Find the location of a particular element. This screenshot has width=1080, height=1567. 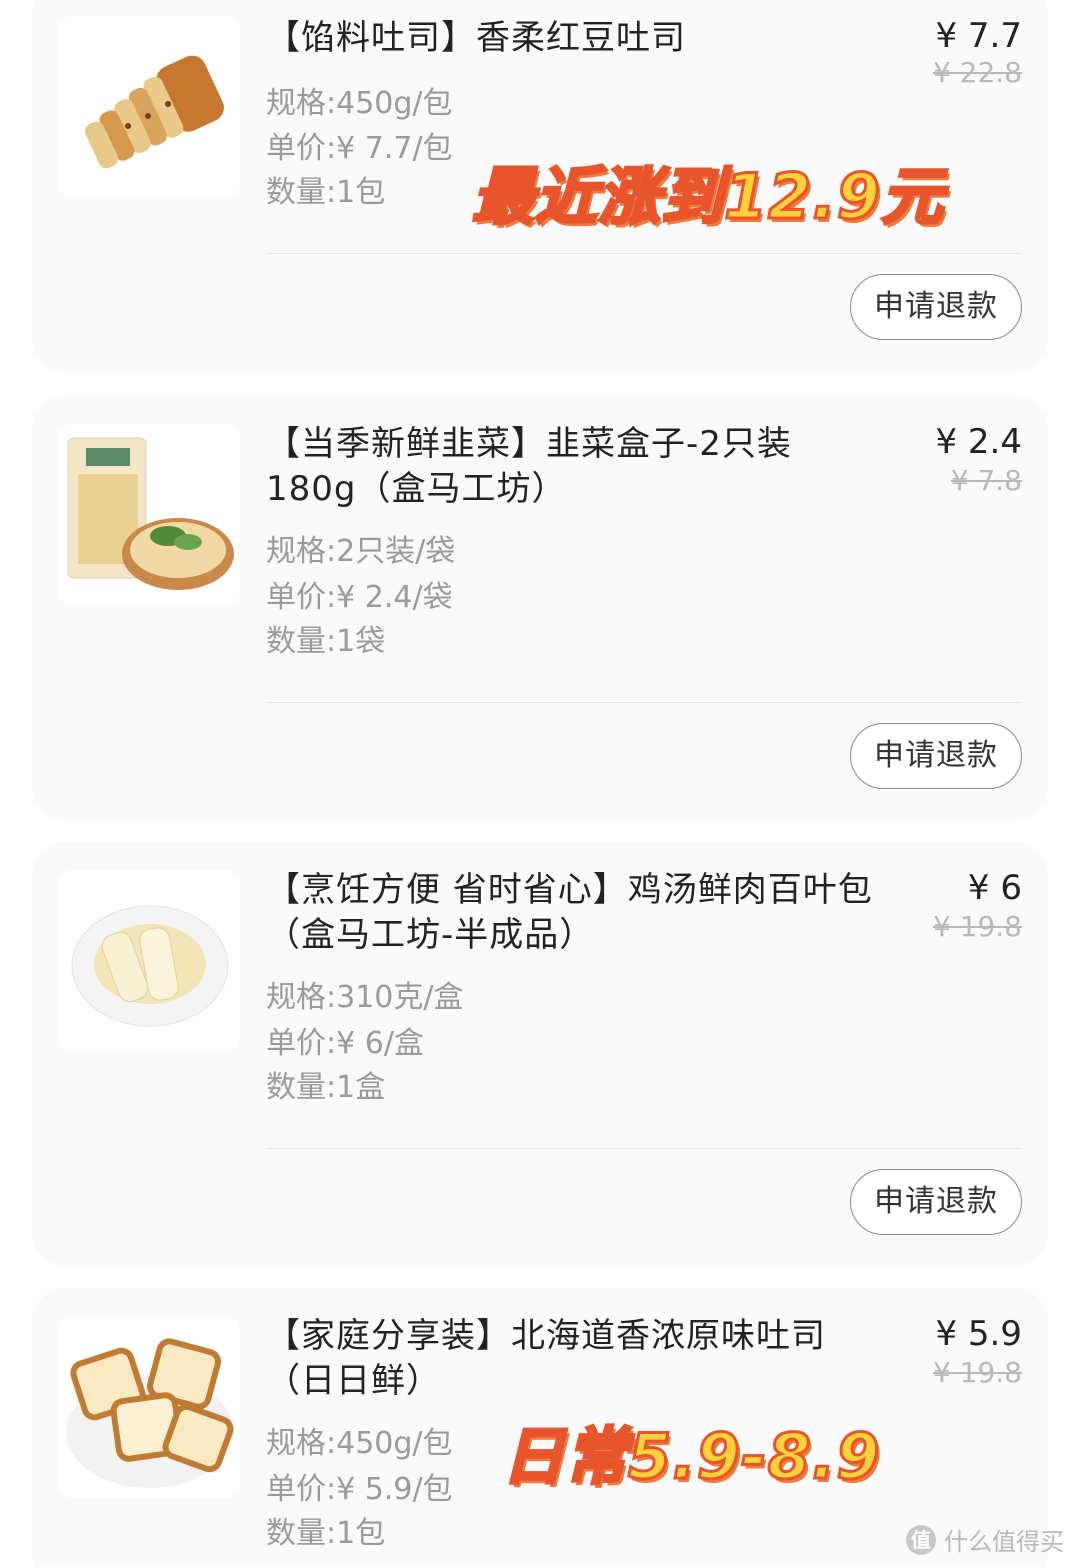

plate-dish-icon is located at coordinates (149, 961).